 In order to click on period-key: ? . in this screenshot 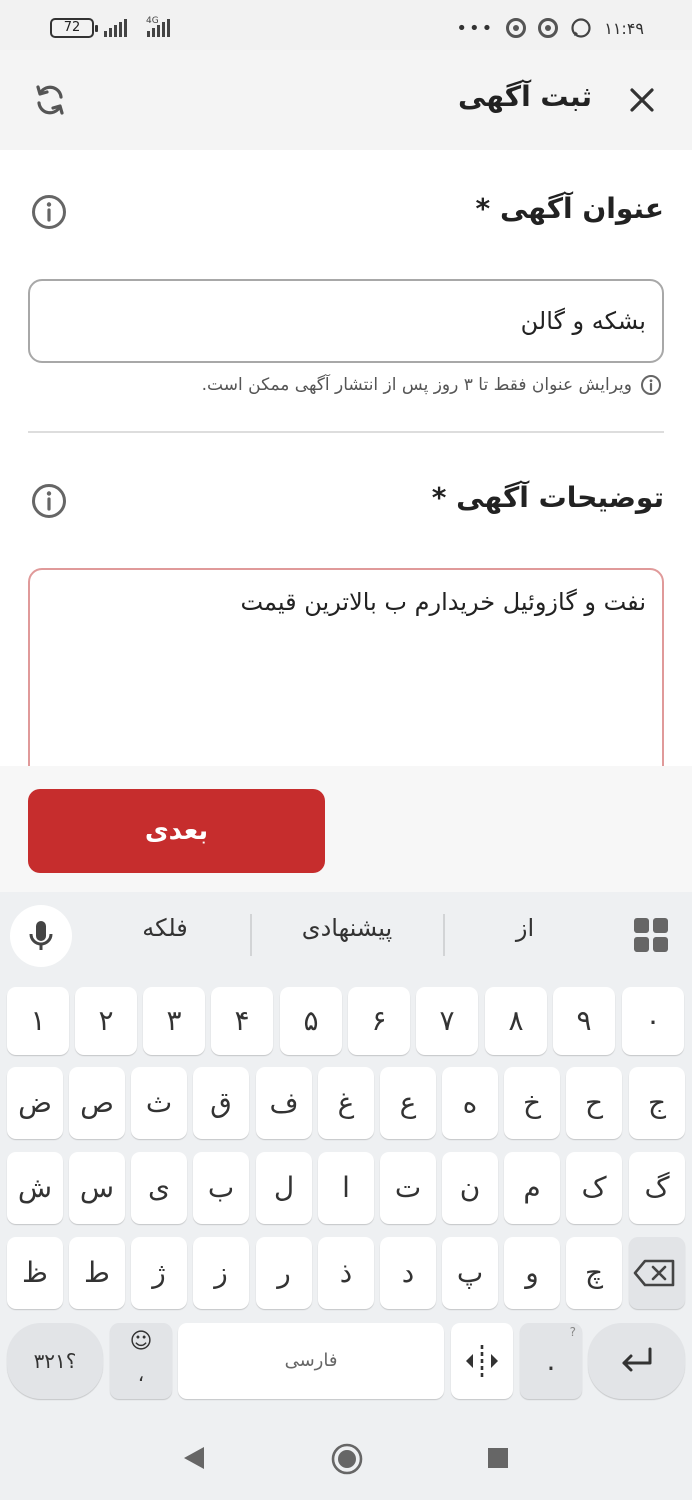, I will do `click(551, 1361)`.